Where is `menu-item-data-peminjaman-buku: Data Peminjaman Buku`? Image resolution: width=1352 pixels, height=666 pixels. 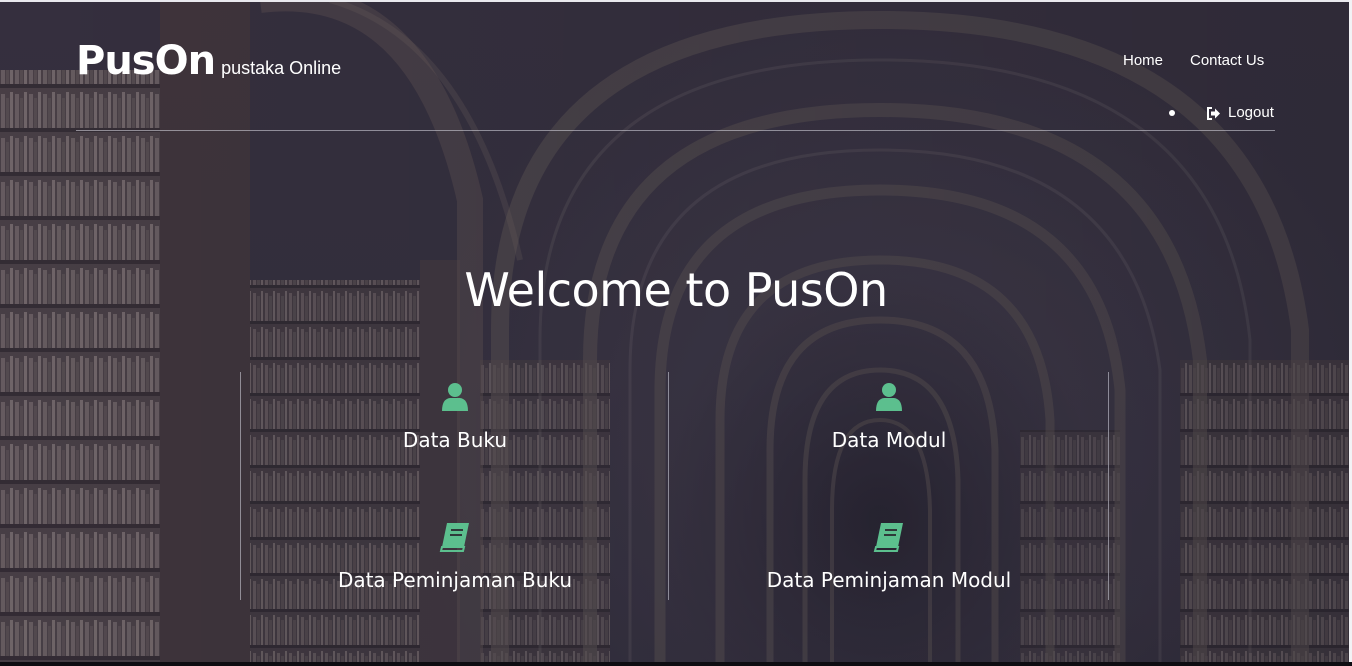 menu-item-data-peminjaman-buku: Data Peminjaman Buku is located at coordinates (455, 557).